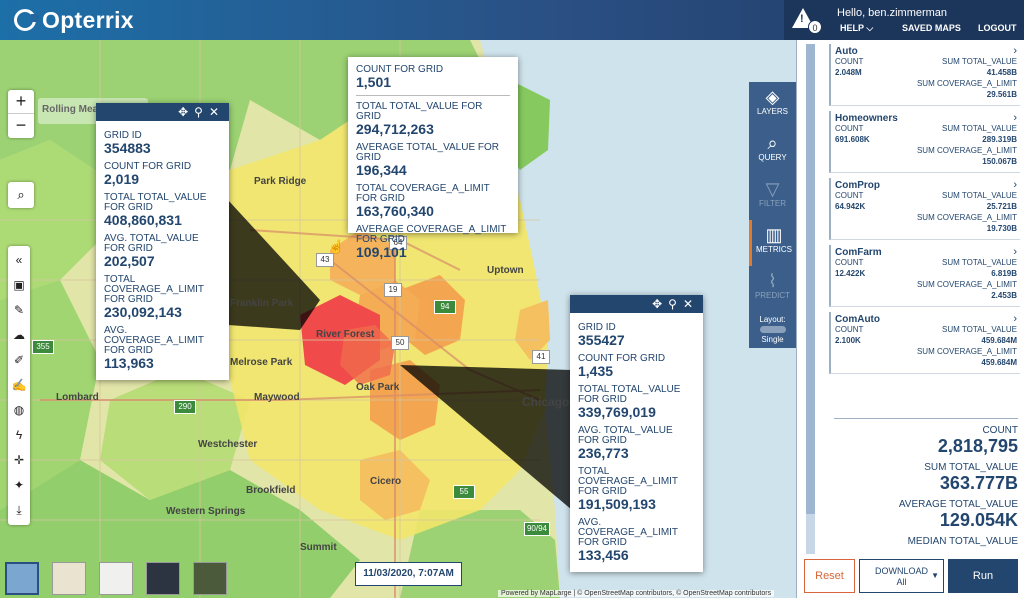 The width and height of the screenshot is (1024, 598). I want to click on zoom-in-button: +, so click(21, 102).